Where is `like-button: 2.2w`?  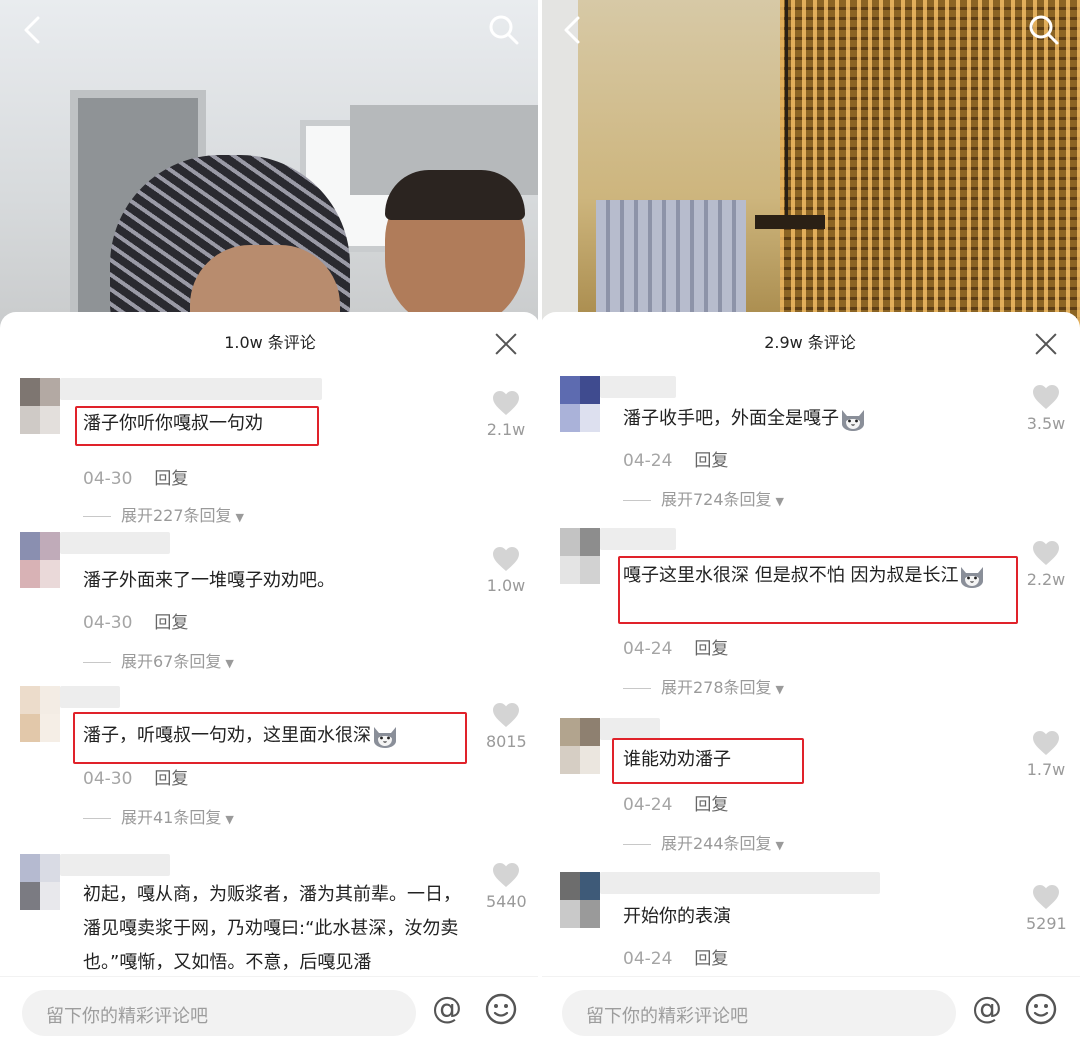 like-button: 2.2w is located at coordinates (1046, 564).